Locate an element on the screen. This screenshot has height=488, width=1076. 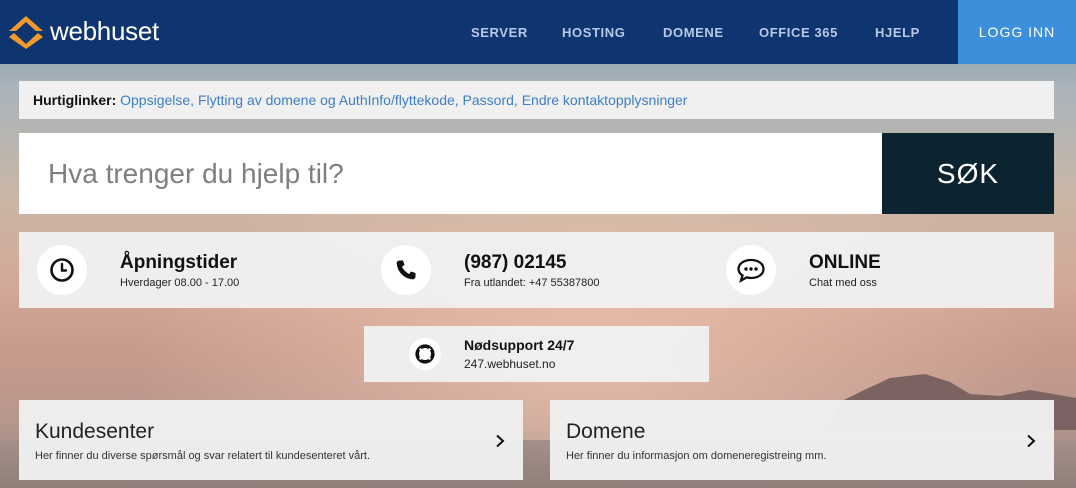
quicklinks-label: Hurtiglinker: is located at coordinates (75, 100).